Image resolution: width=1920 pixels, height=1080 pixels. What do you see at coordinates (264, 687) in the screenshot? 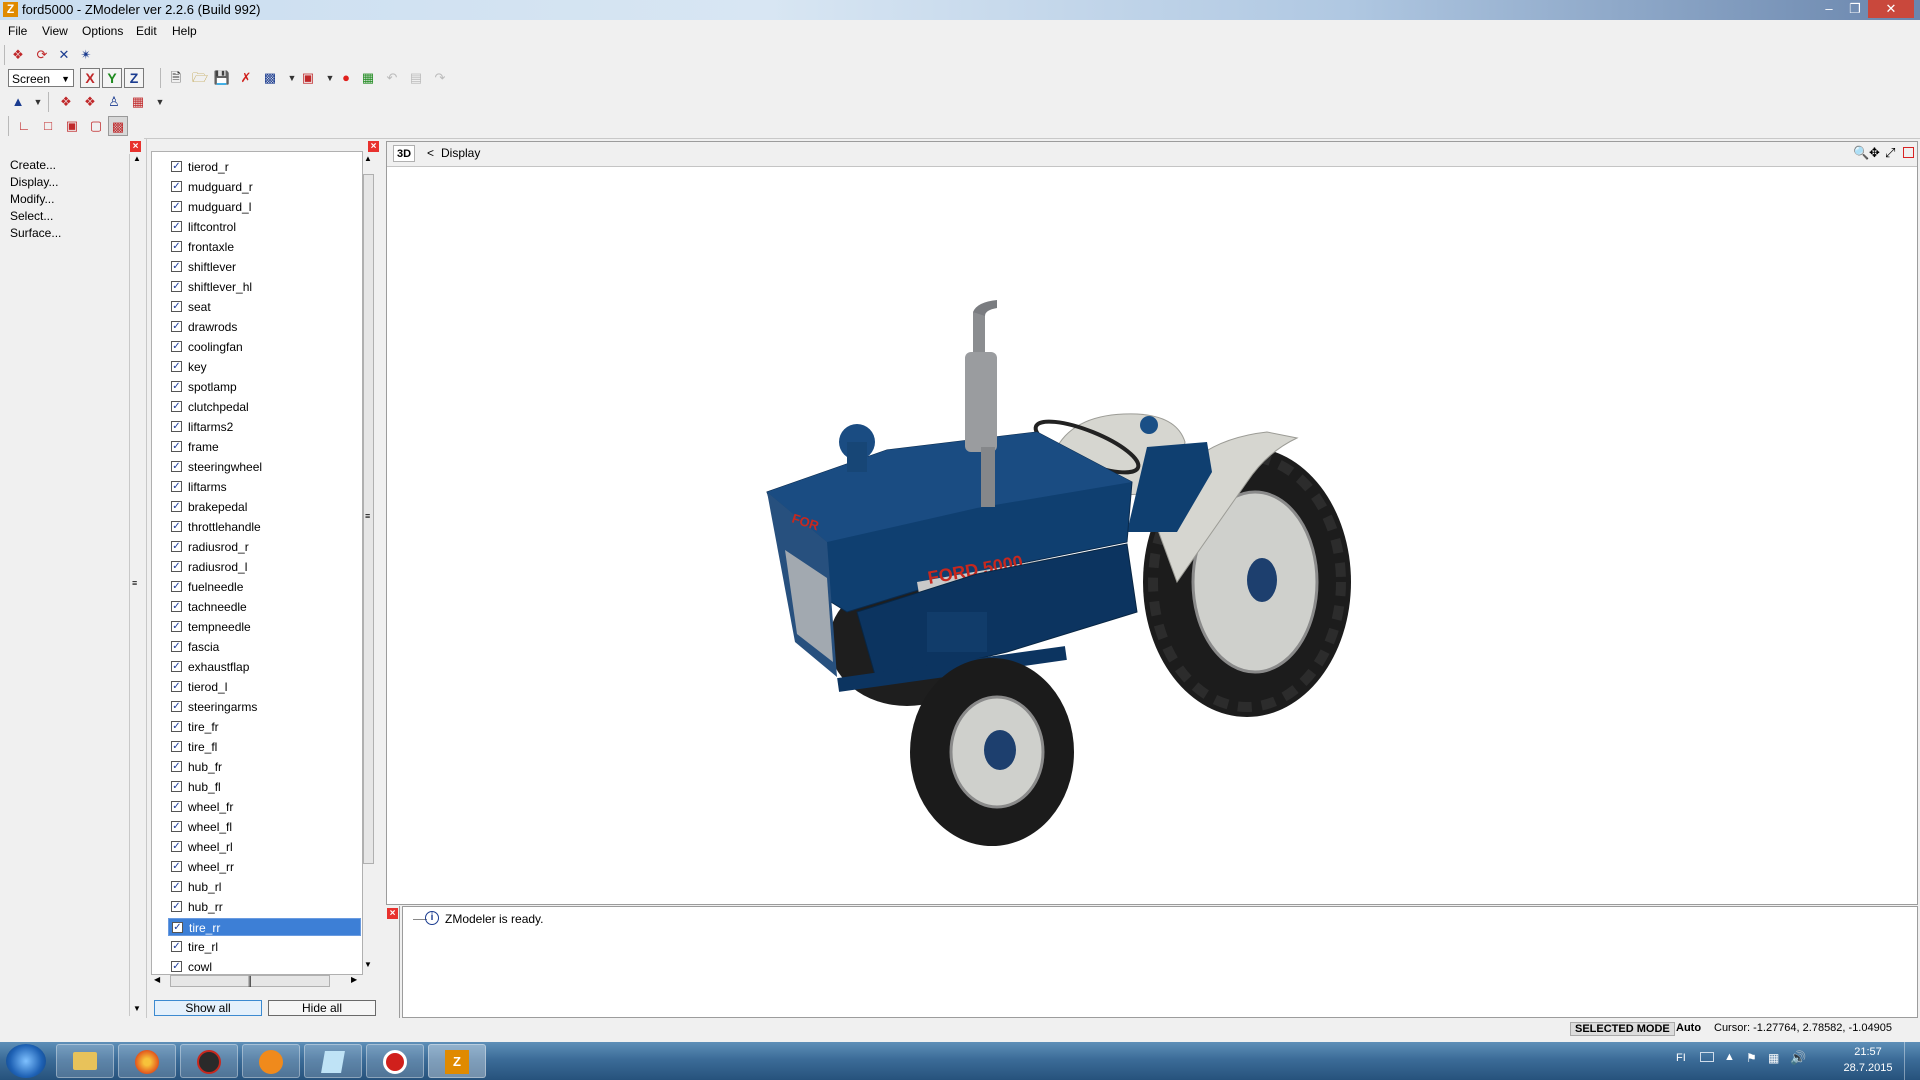
I see `tree-item: ✓ tierod_l` at bounding box center [264, 687].